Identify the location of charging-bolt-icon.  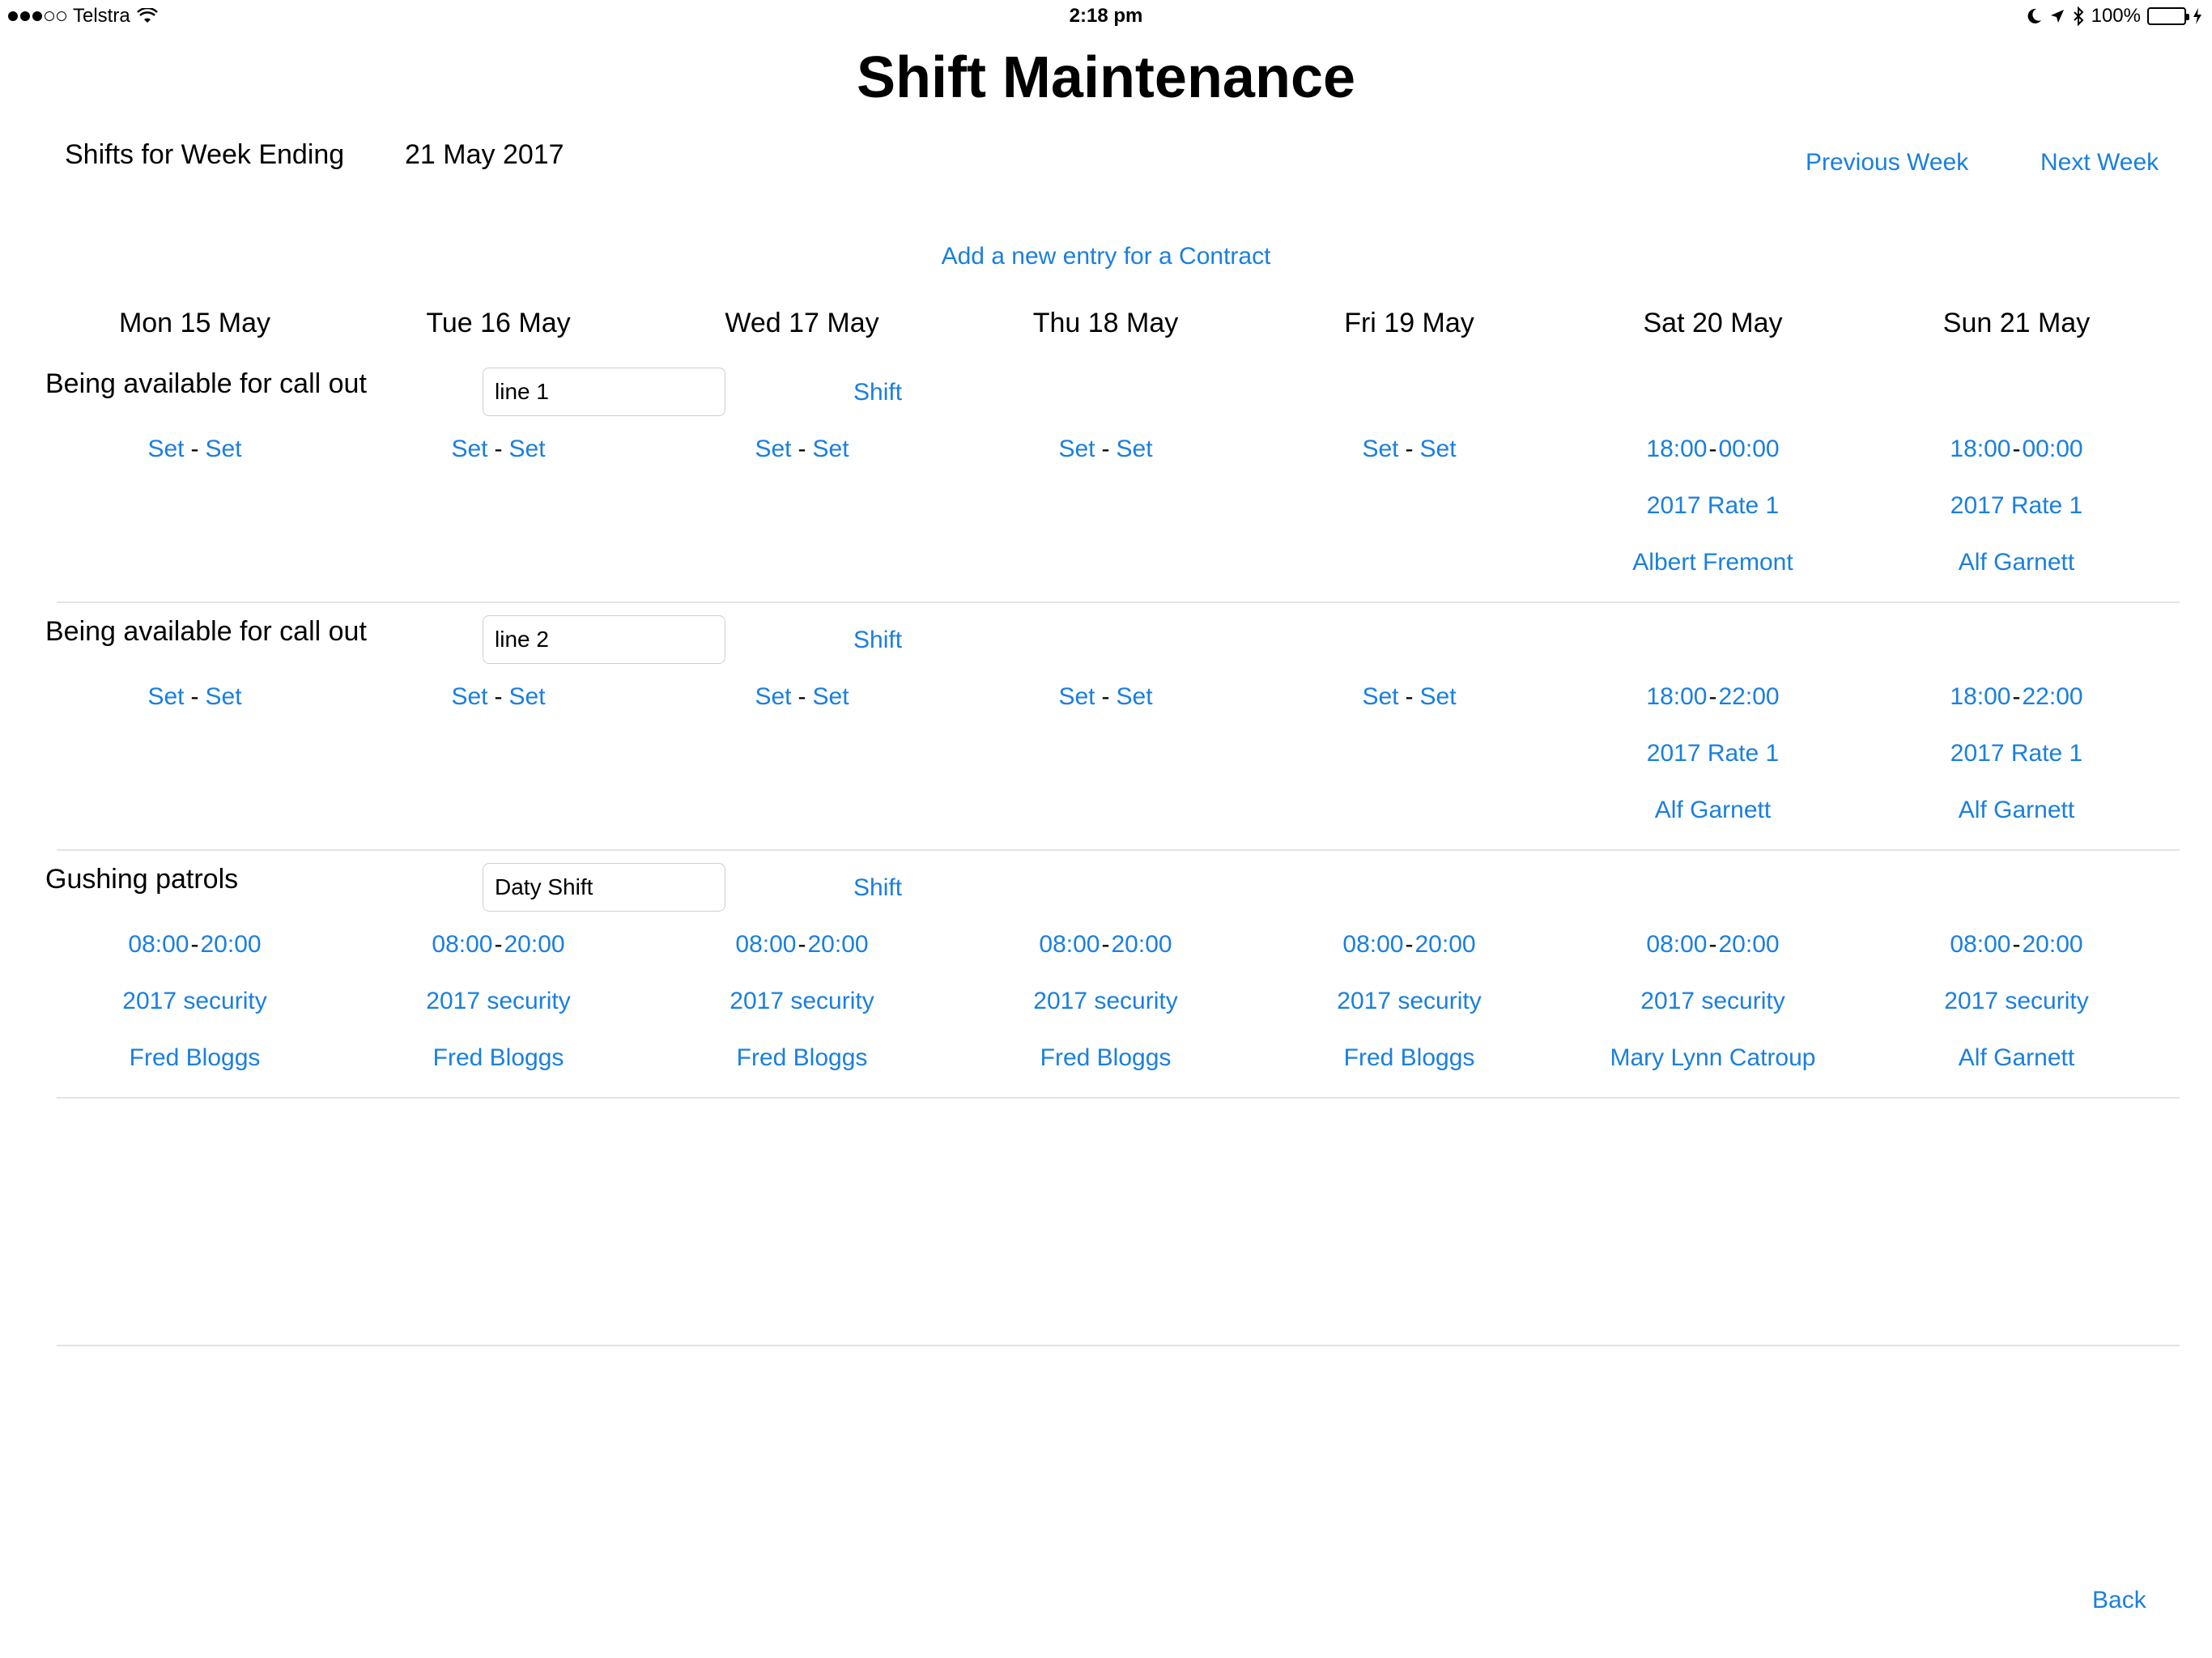
(2197, 16).